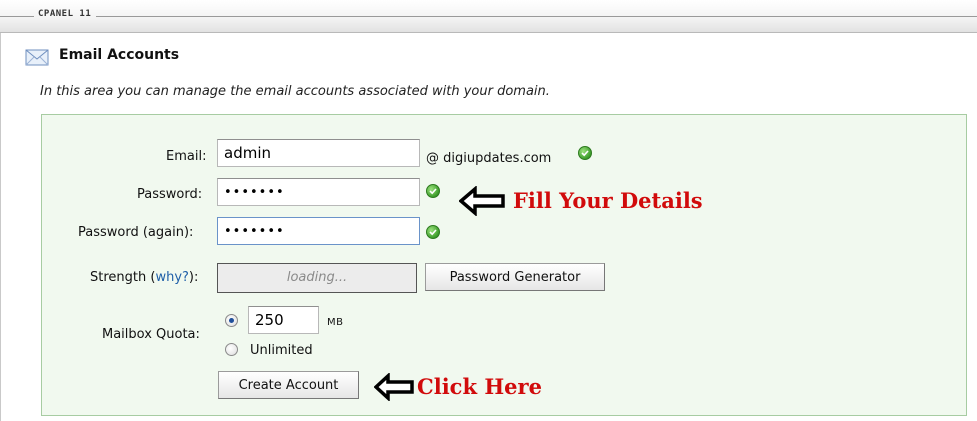 Image resolution: width=977 pixels, height=421 pixels. I want to click on left-border, so click(0, 227).